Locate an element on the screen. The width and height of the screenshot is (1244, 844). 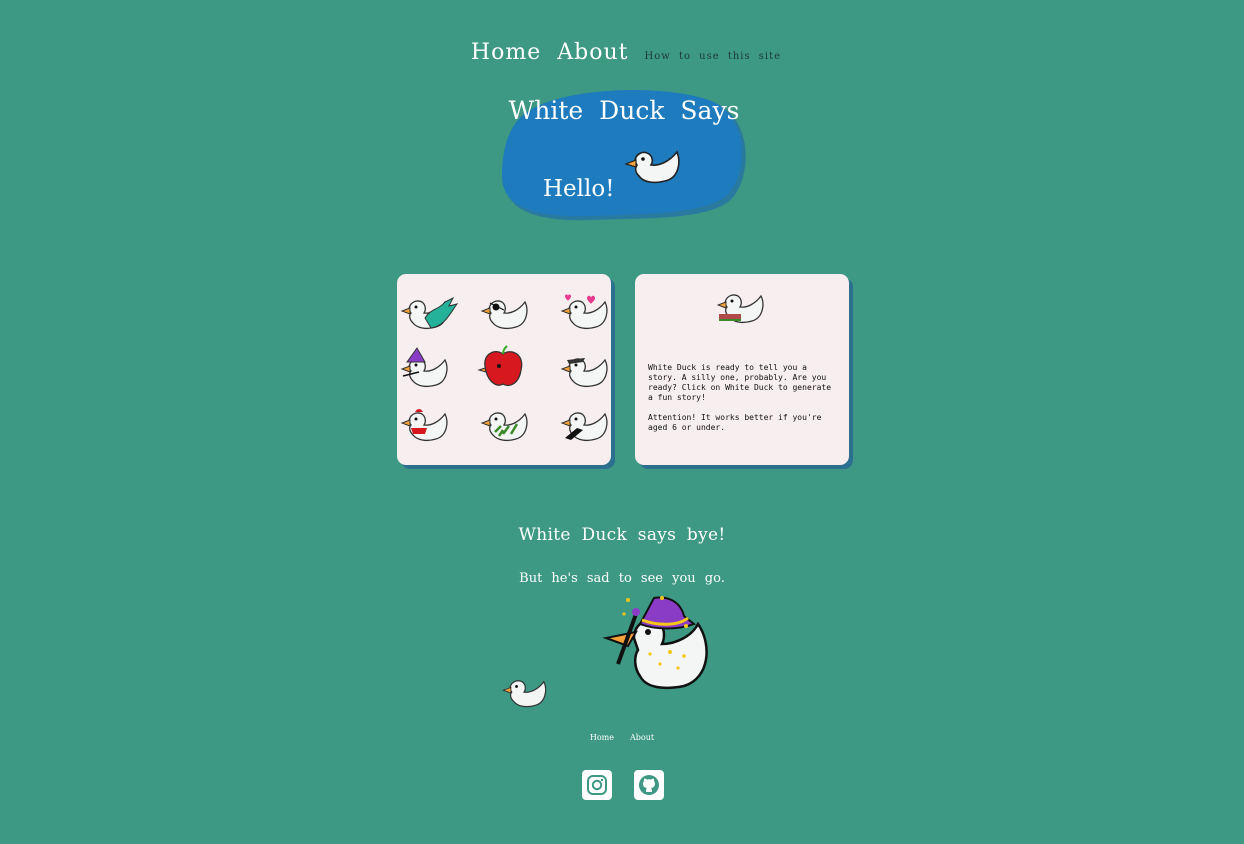
love-duck-icon is located at coordinates (584, 312).